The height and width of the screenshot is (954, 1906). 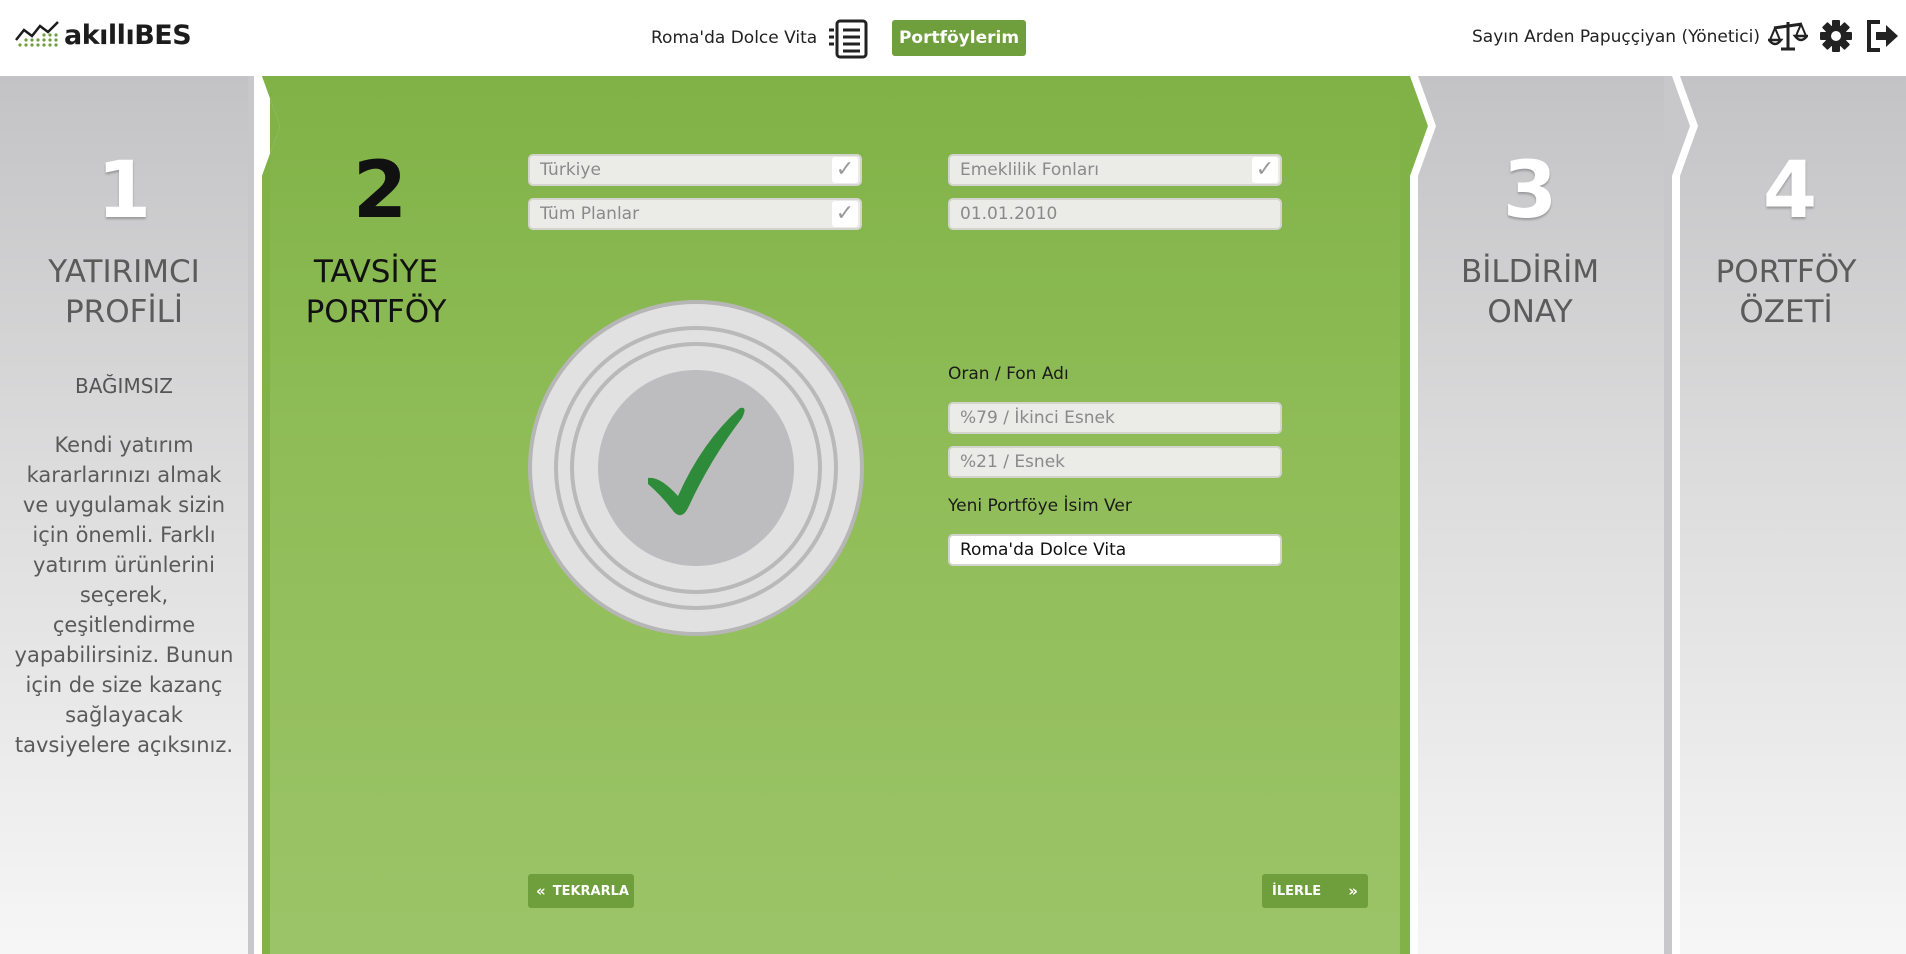 I want to click on retry-button: « TEKRARLA, so click(x=581, y=891).